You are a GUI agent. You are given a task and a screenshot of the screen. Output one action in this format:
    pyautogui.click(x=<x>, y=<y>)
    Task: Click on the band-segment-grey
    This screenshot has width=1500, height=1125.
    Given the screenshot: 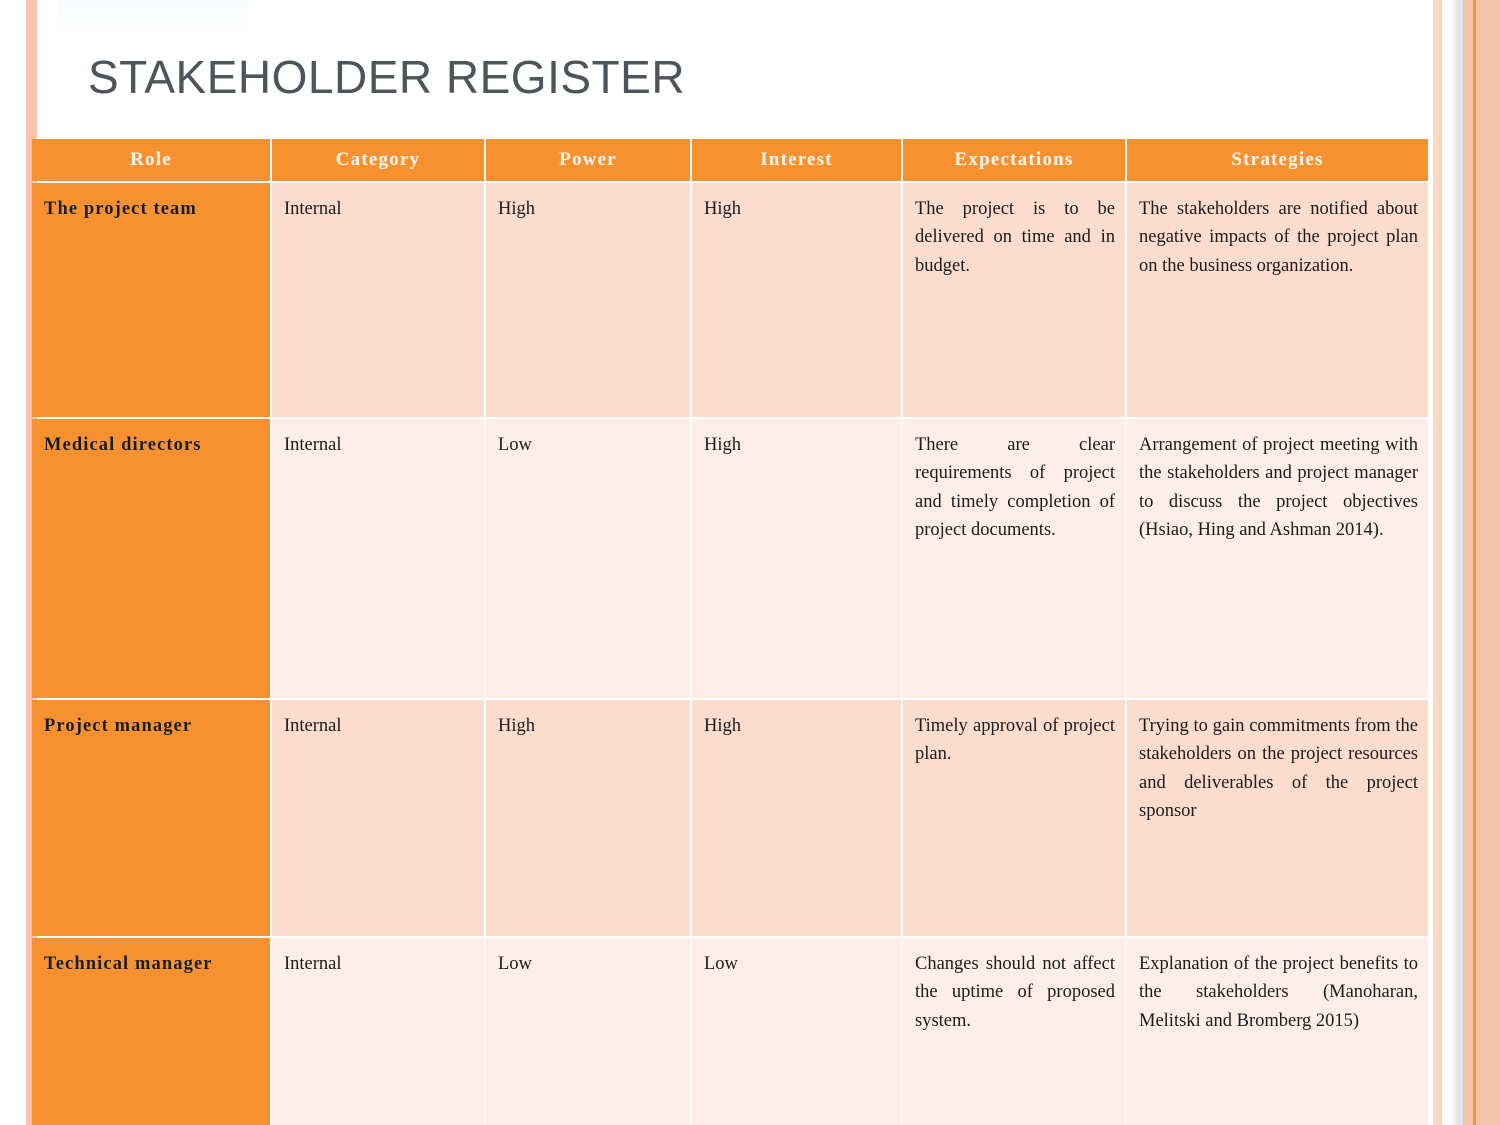 What is the action you would take?
    pyautogui.click(x=1457, y=562)
    